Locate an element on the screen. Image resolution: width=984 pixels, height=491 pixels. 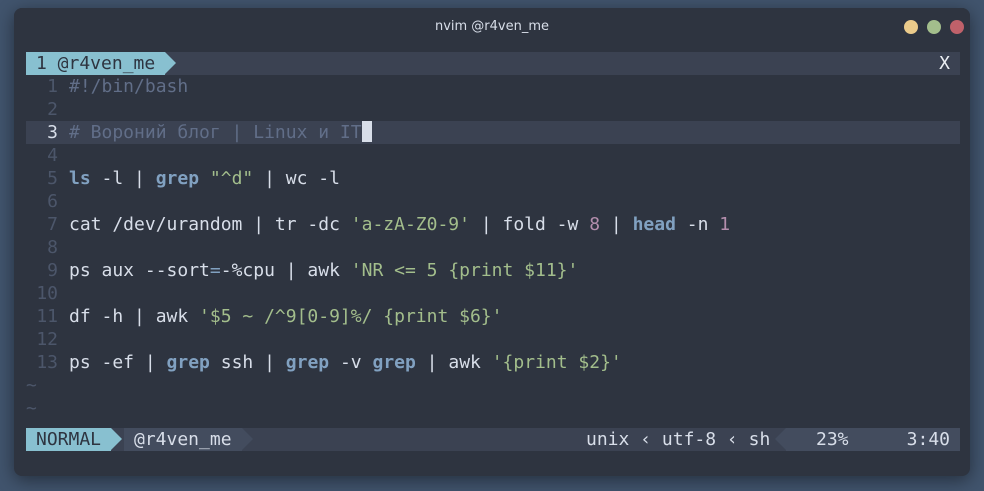
minimize-button is located at coordinates (911, 27).